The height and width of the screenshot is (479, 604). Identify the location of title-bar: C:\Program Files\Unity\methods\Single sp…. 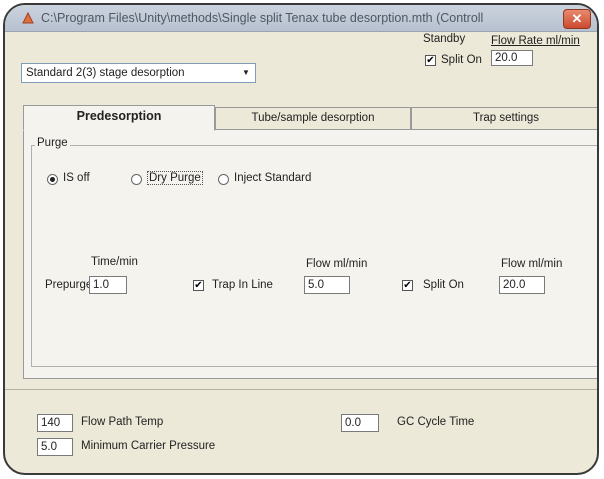
(301, 18).